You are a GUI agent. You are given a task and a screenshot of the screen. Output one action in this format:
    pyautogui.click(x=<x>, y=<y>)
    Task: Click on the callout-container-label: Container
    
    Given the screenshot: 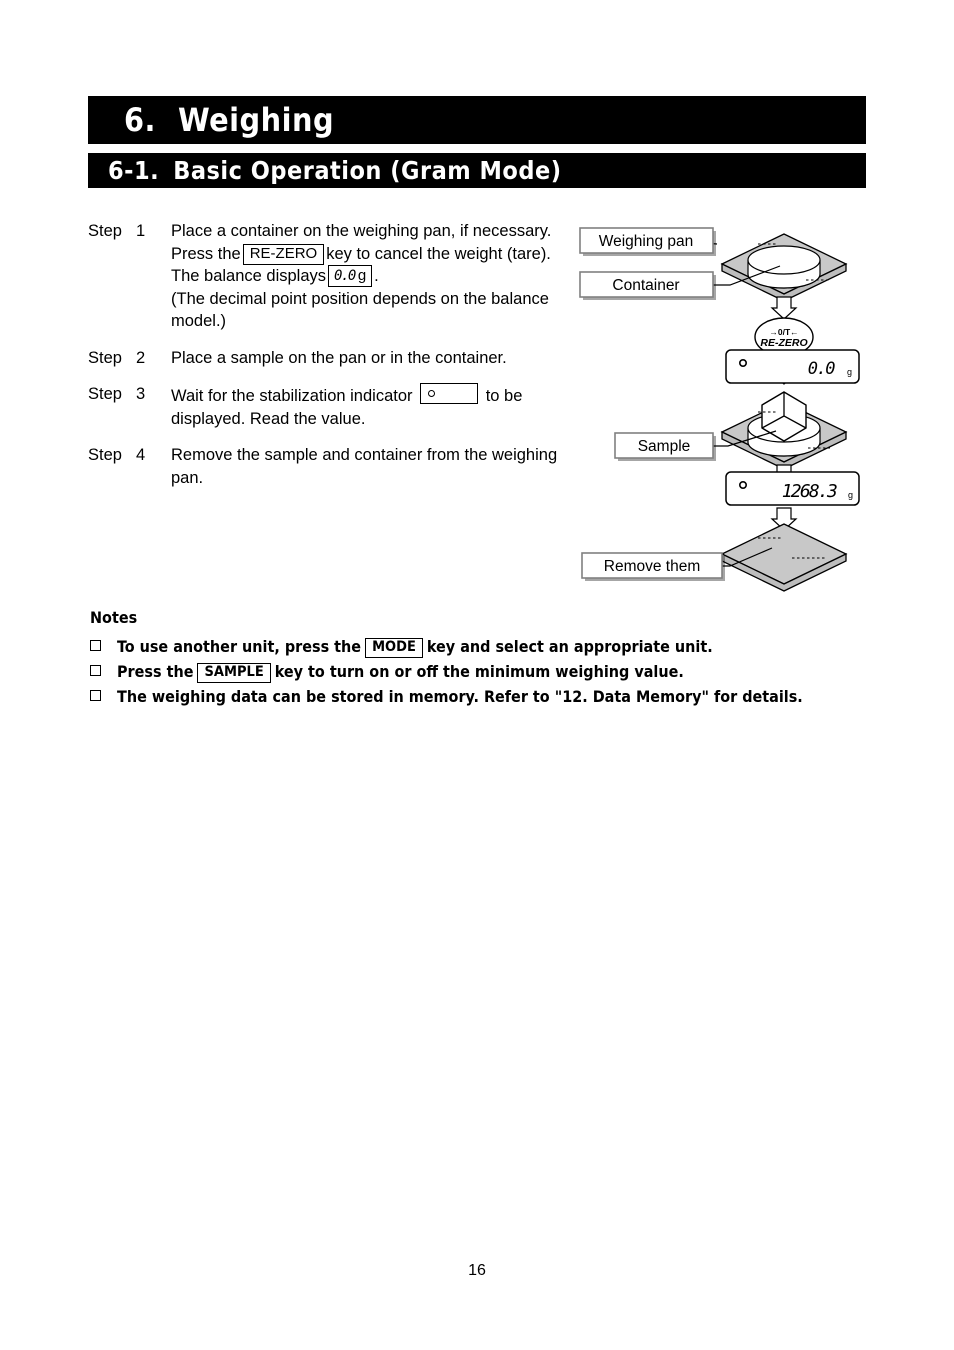 What is the action you would take?
    pyautogui.click(x=645, y=285)
    